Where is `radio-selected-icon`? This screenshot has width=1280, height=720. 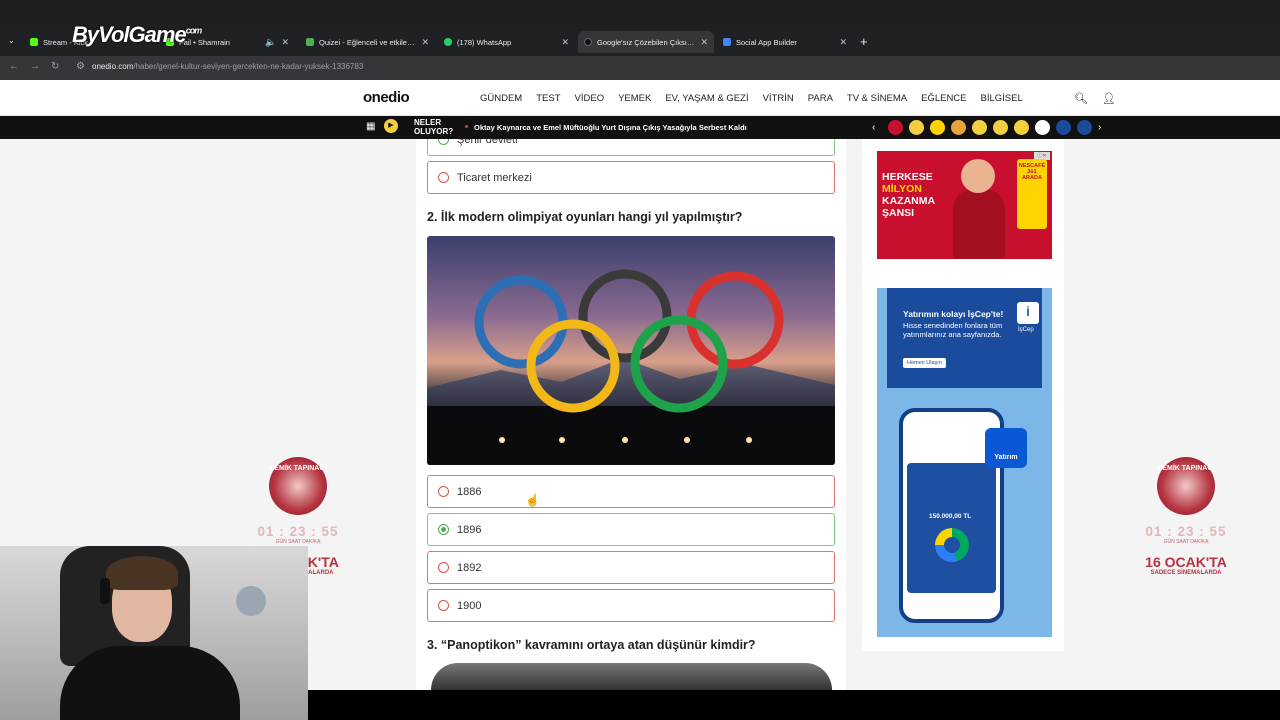 radio-selected-icon is located at coordinates (443, 529).